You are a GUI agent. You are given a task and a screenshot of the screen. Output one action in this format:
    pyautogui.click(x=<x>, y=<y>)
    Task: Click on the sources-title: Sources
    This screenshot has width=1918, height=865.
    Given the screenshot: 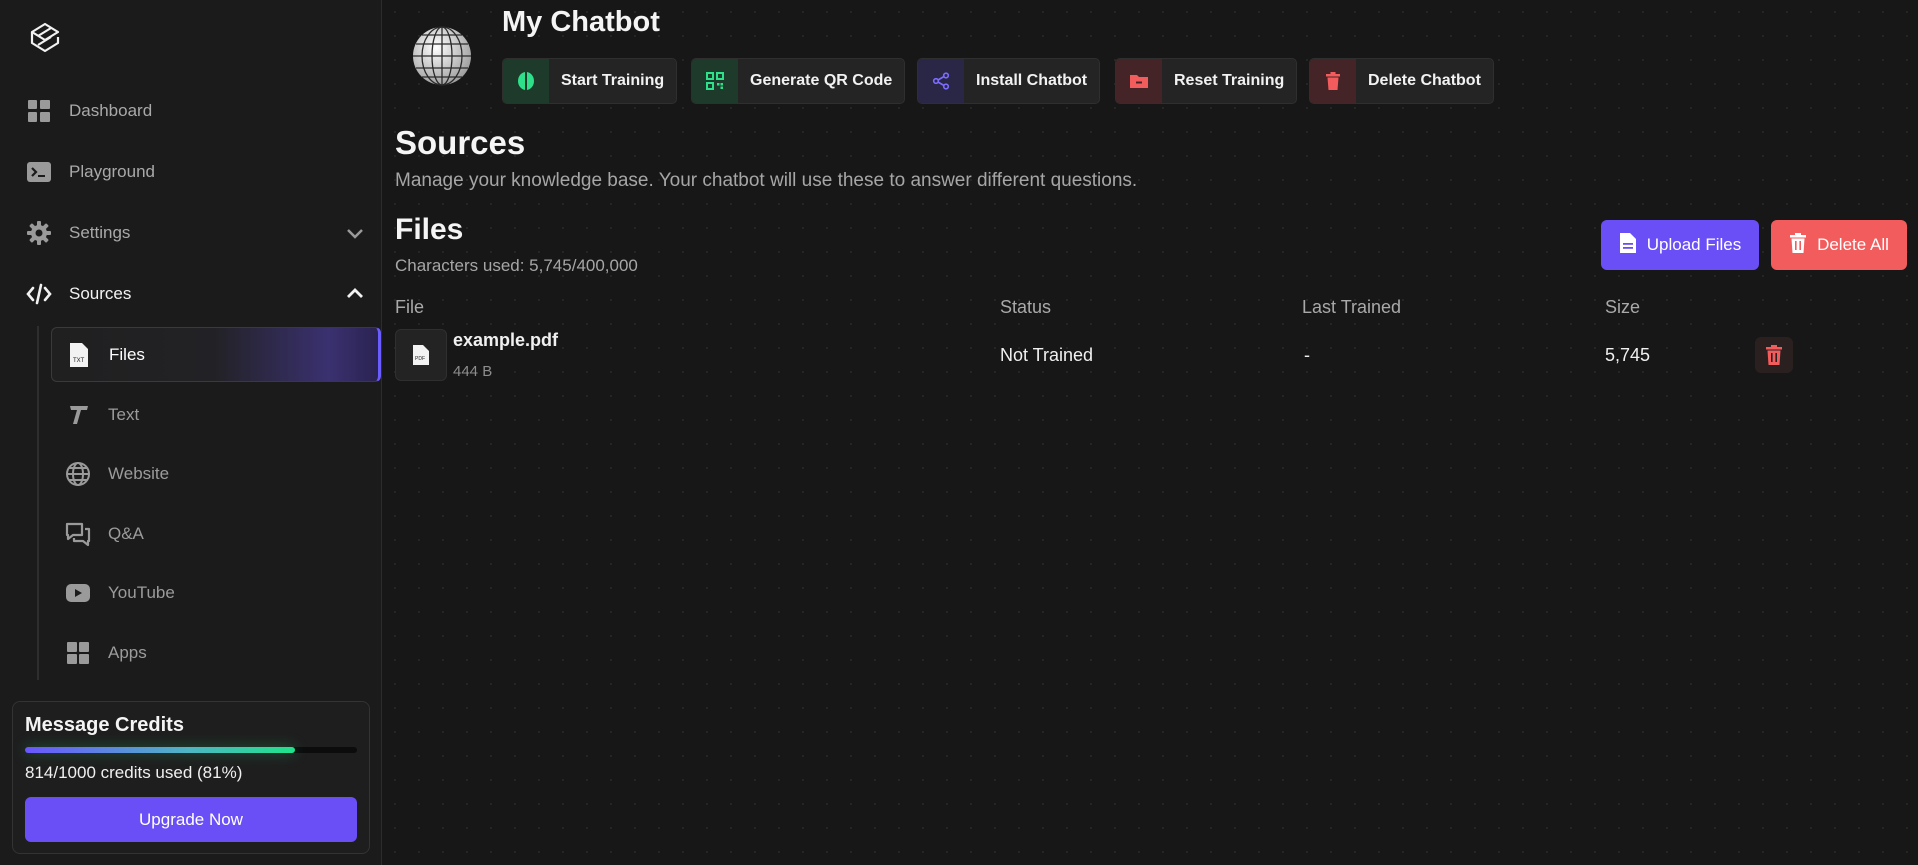 What is the action you would take?
    pyautogui.click(x=460, y=142)
    